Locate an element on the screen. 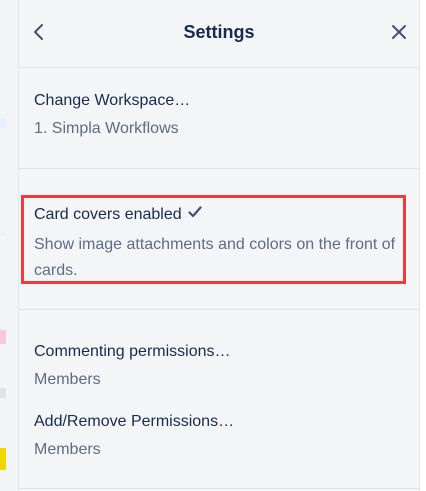 This screenshot has height=491, width=426. commenting-permissions-item: Commenting permissions… Members is located at coordinates (219, 367).